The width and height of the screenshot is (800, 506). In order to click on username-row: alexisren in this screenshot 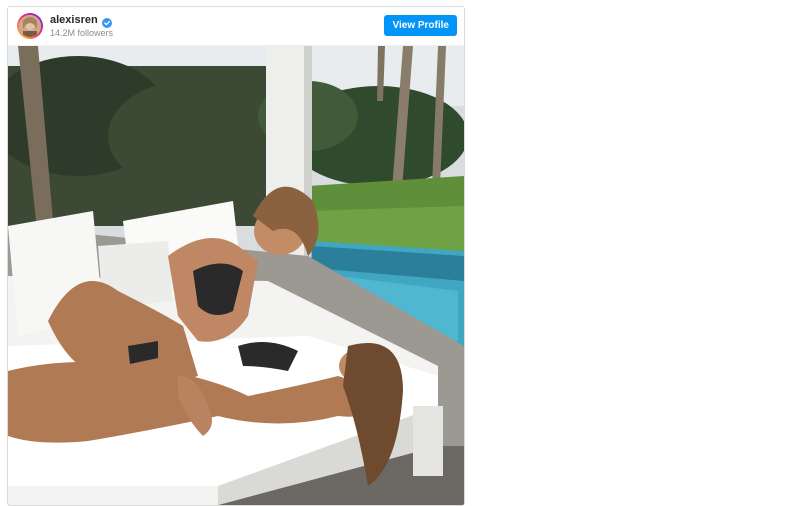, I will do `click(81, 21)`.